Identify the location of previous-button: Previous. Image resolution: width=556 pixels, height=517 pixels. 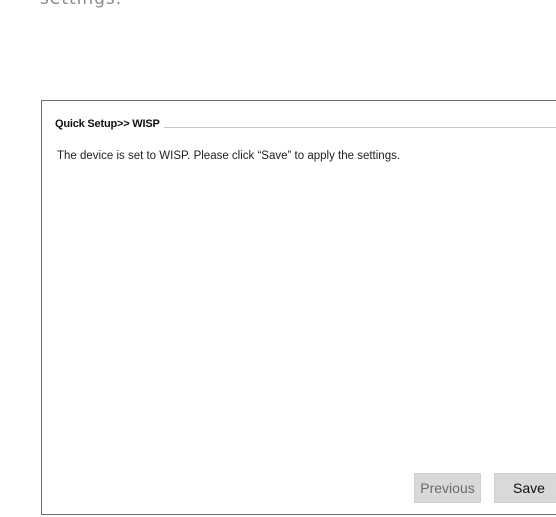
(447, 488).